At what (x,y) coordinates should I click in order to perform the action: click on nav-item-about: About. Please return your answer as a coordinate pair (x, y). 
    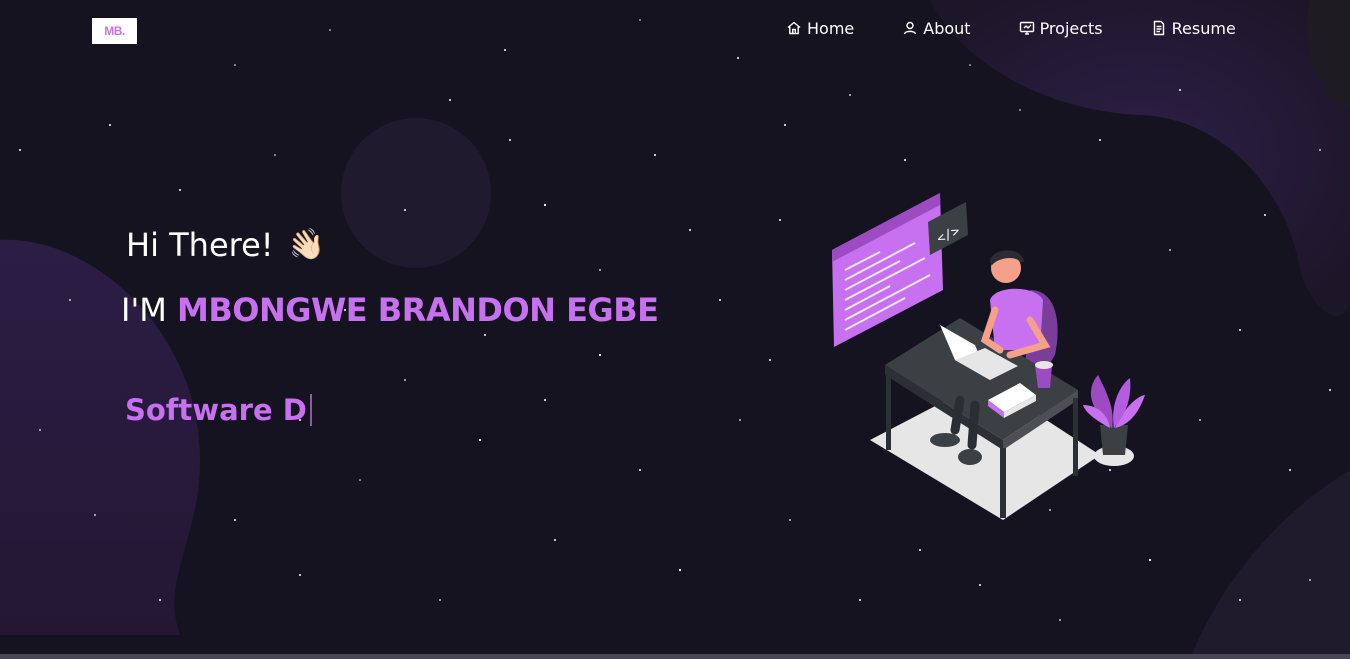
    Looking at the image, I should click on (936, 28).